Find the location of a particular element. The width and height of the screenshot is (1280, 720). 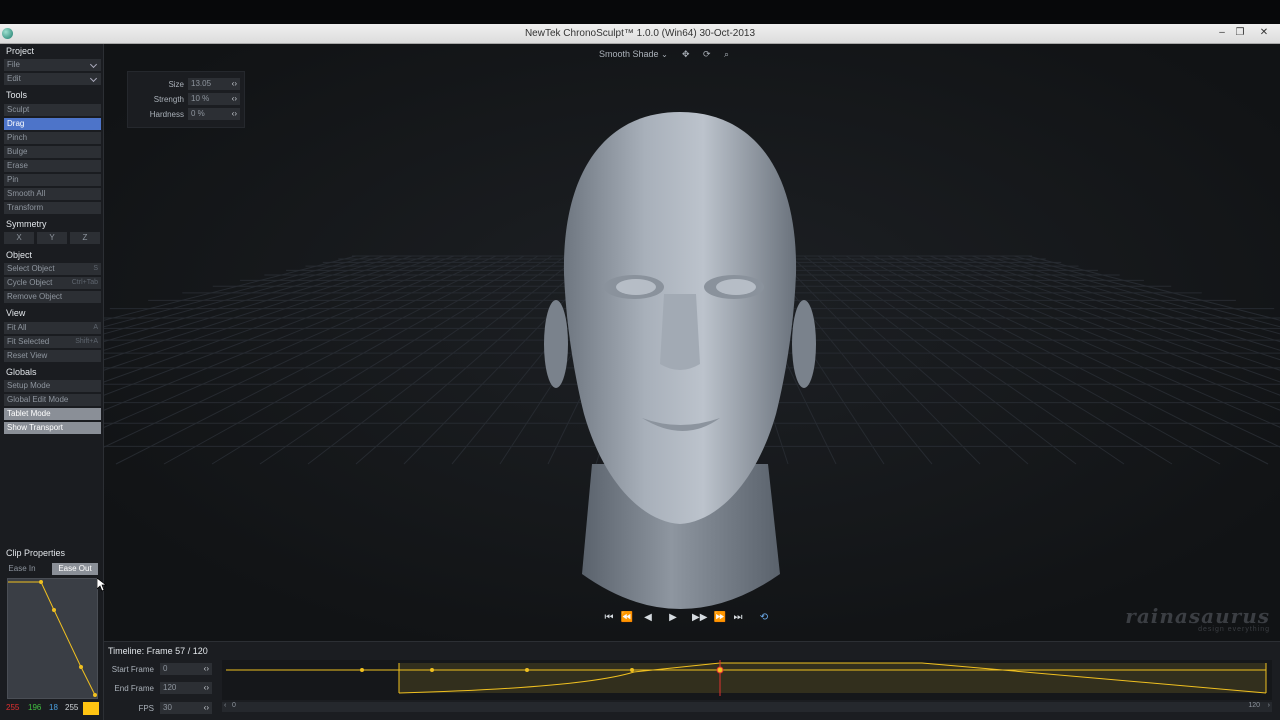

watermark-brand: rainasaurus is located at coordinates (1197, 616).